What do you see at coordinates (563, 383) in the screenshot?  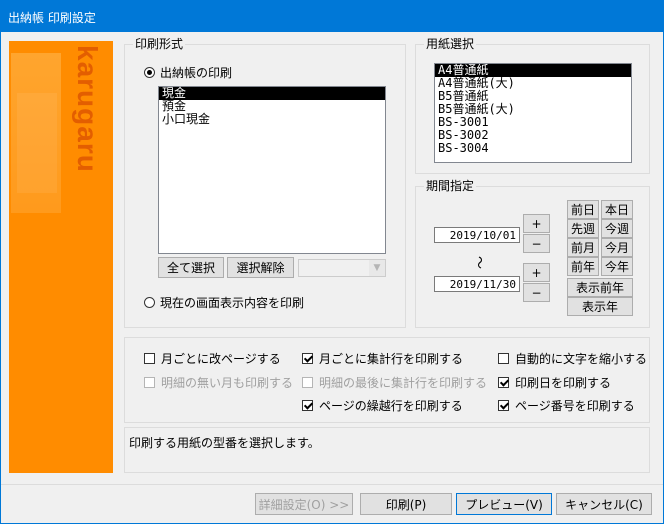 I see `checkbox-label: 印刷日を印刷する` at bounding box center [563, 383].